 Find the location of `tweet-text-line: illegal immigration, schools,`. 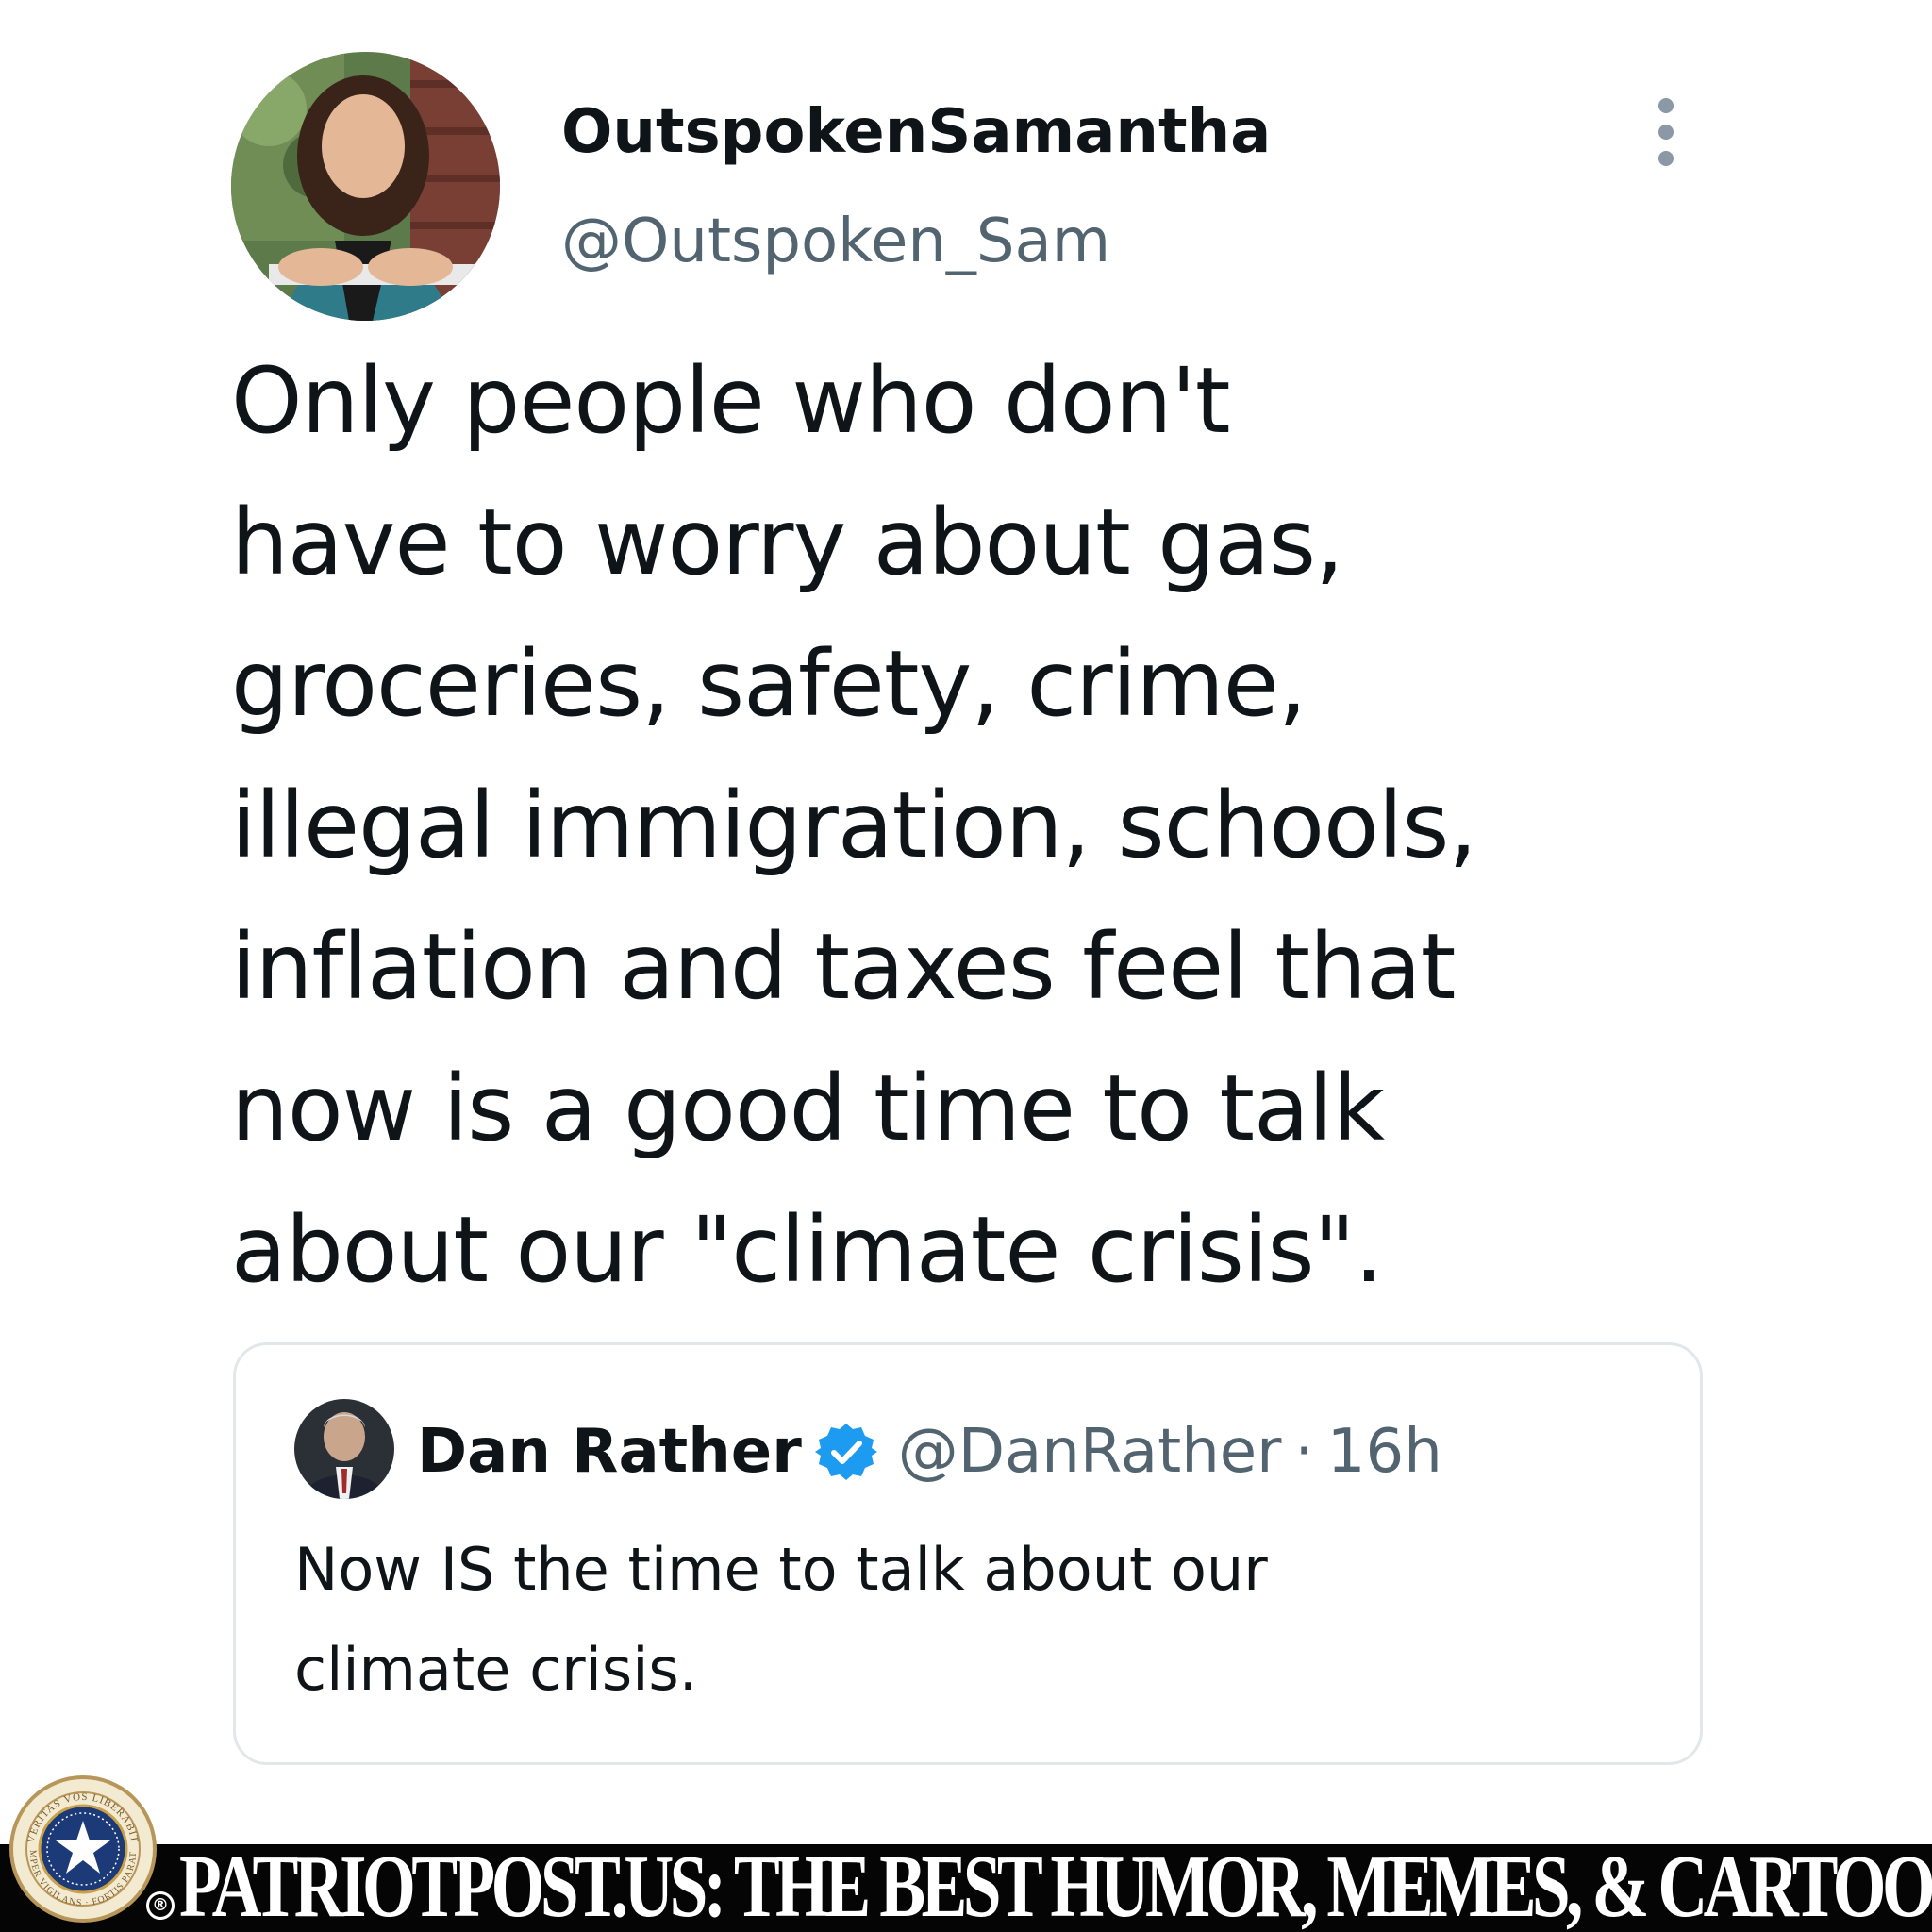

tweet-text-line: illegal immigration, schools, is located at coordinates (854, 826).